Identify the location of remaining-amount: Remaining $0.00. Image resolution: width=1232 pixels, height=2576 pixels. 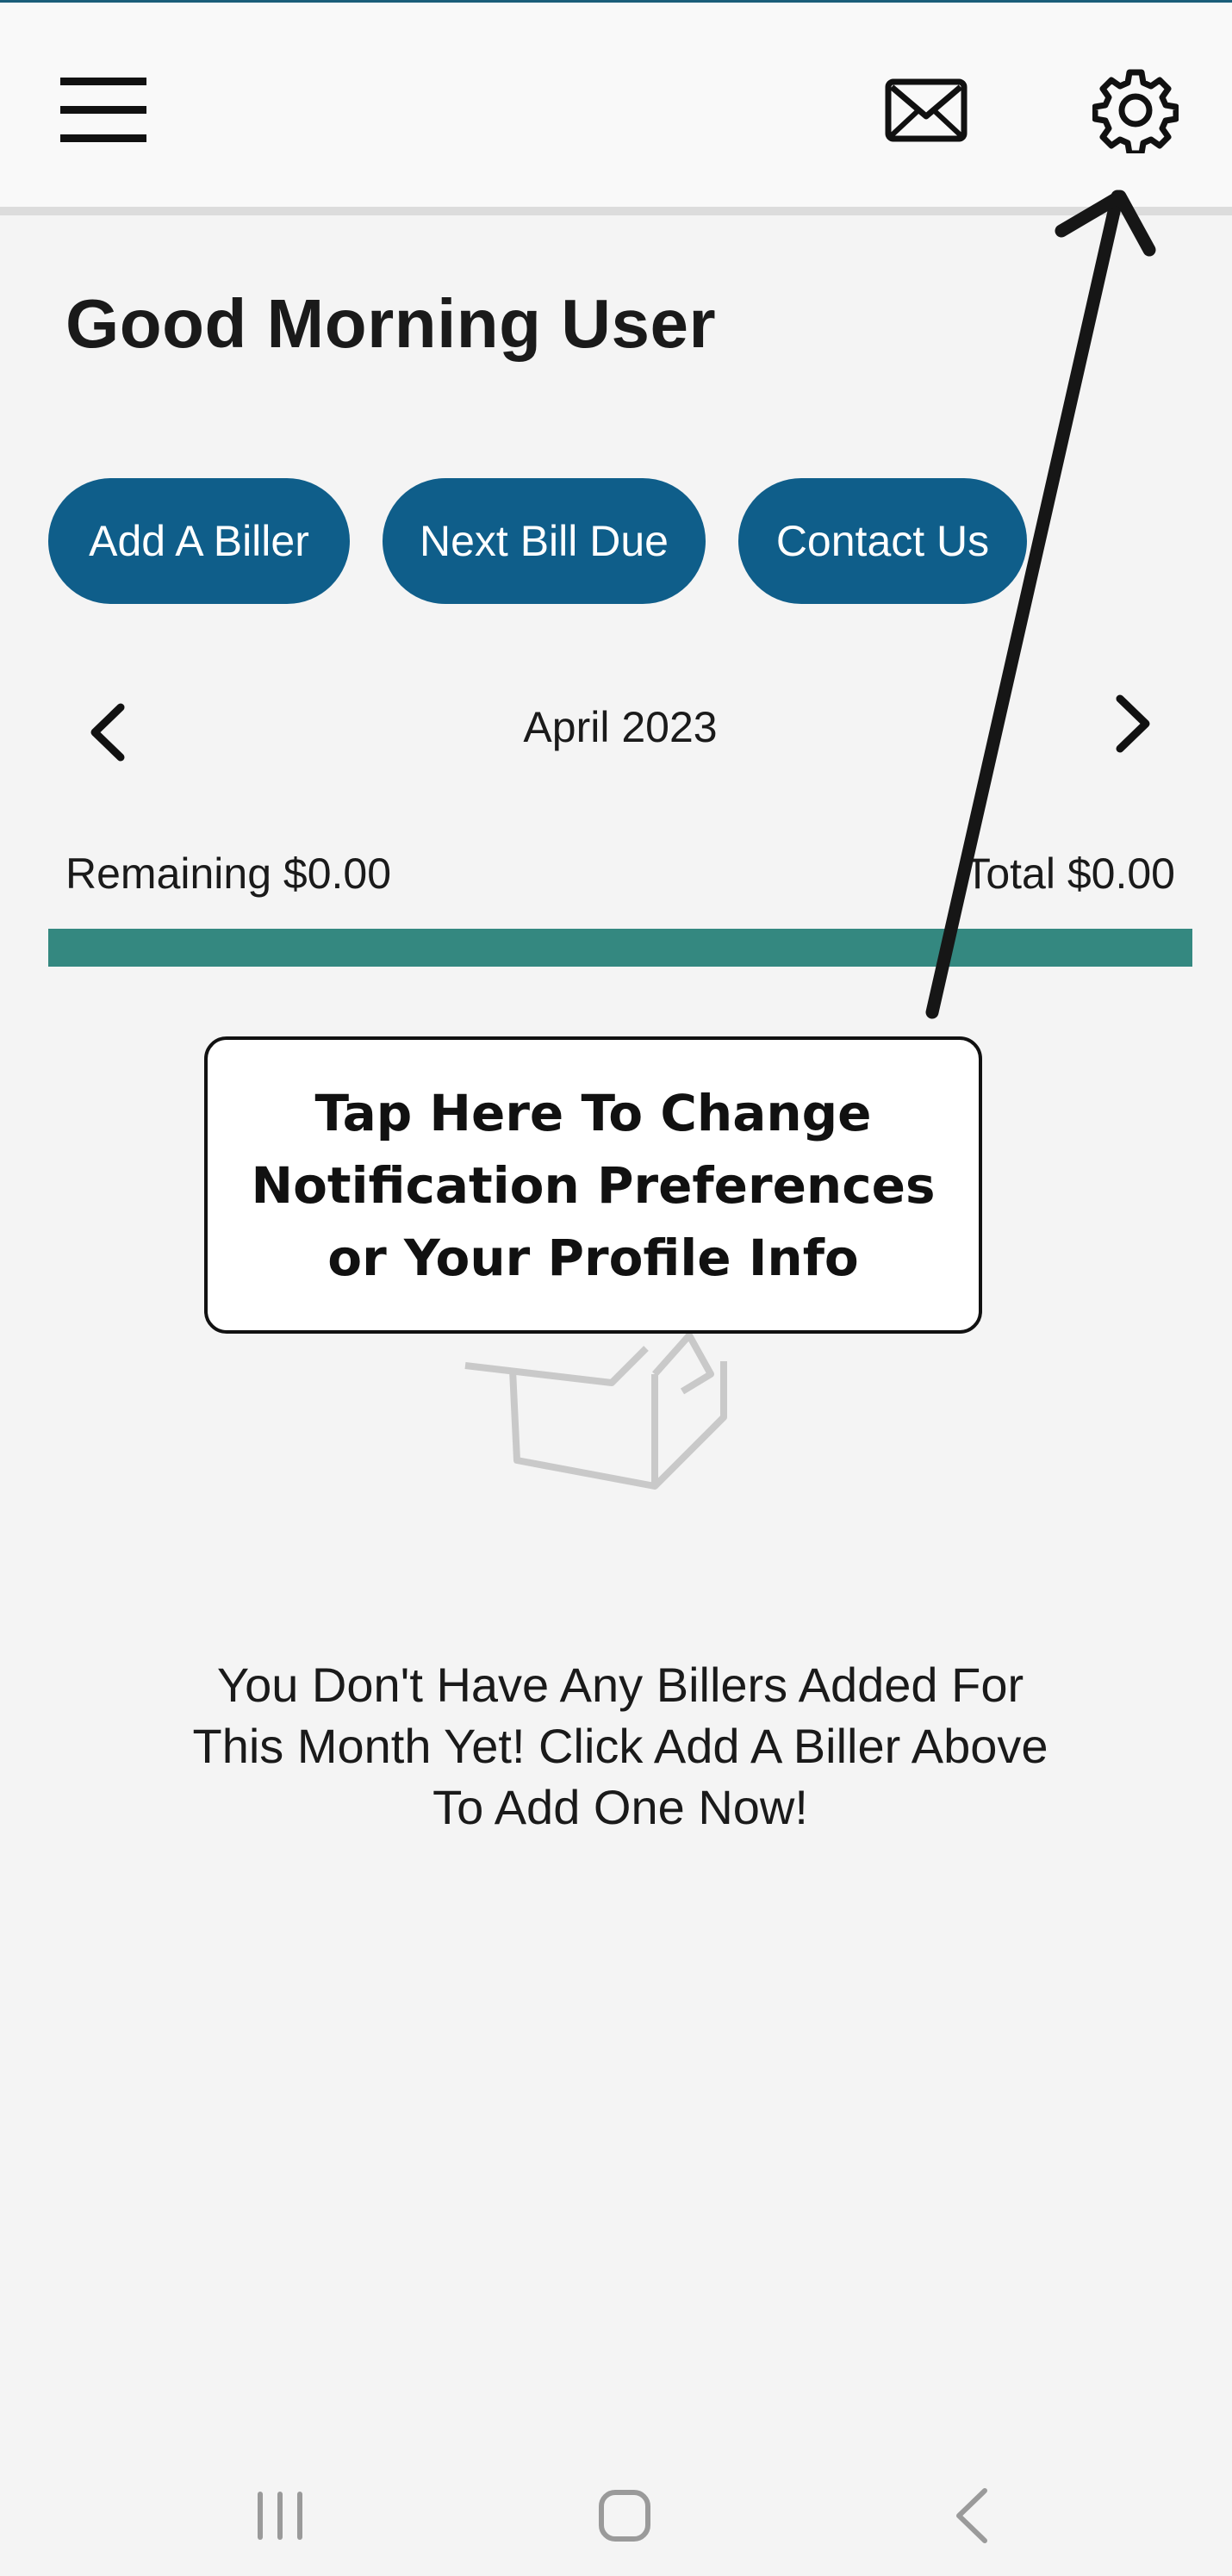
(229, 874).